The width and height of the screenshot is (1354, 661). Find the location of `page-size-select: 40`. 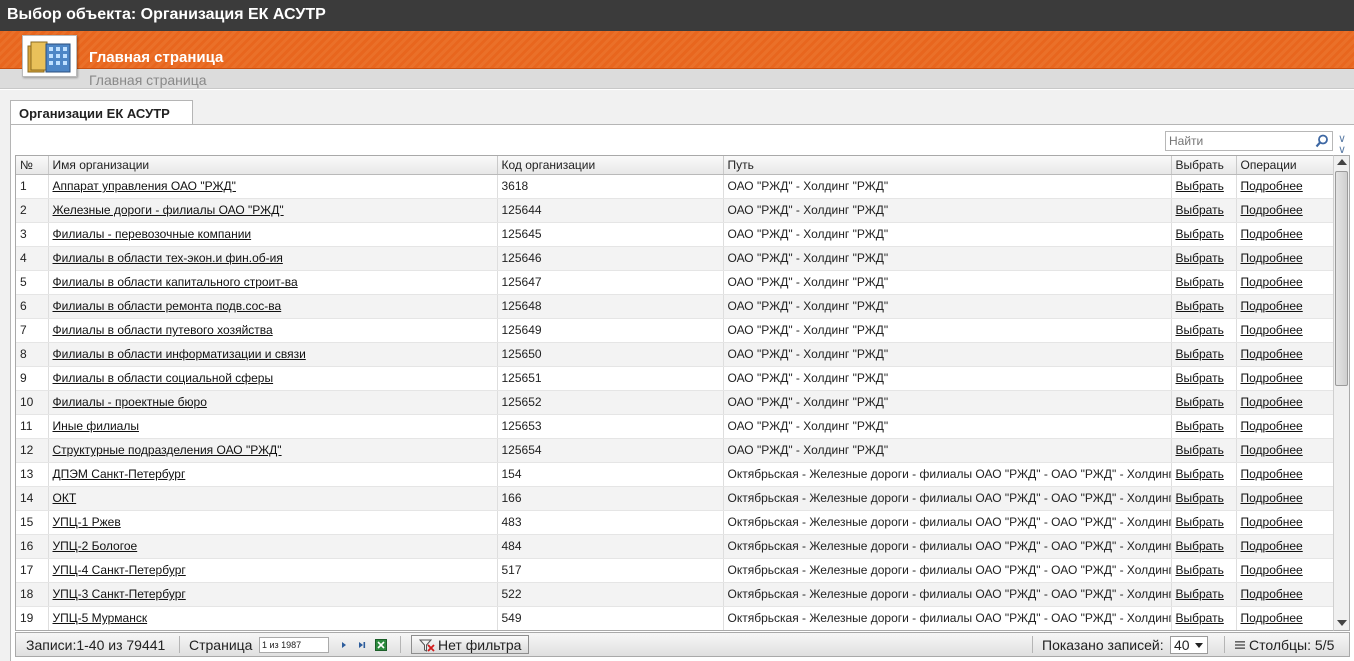

page-size-select: 40 is located at coordinates (1189, 645).